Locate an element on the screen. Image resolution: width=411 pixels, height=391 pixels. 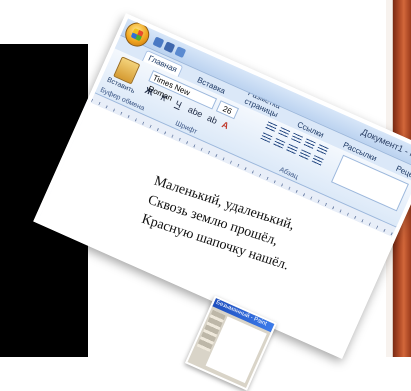
justify-icon is located at coordinates (304, 155).